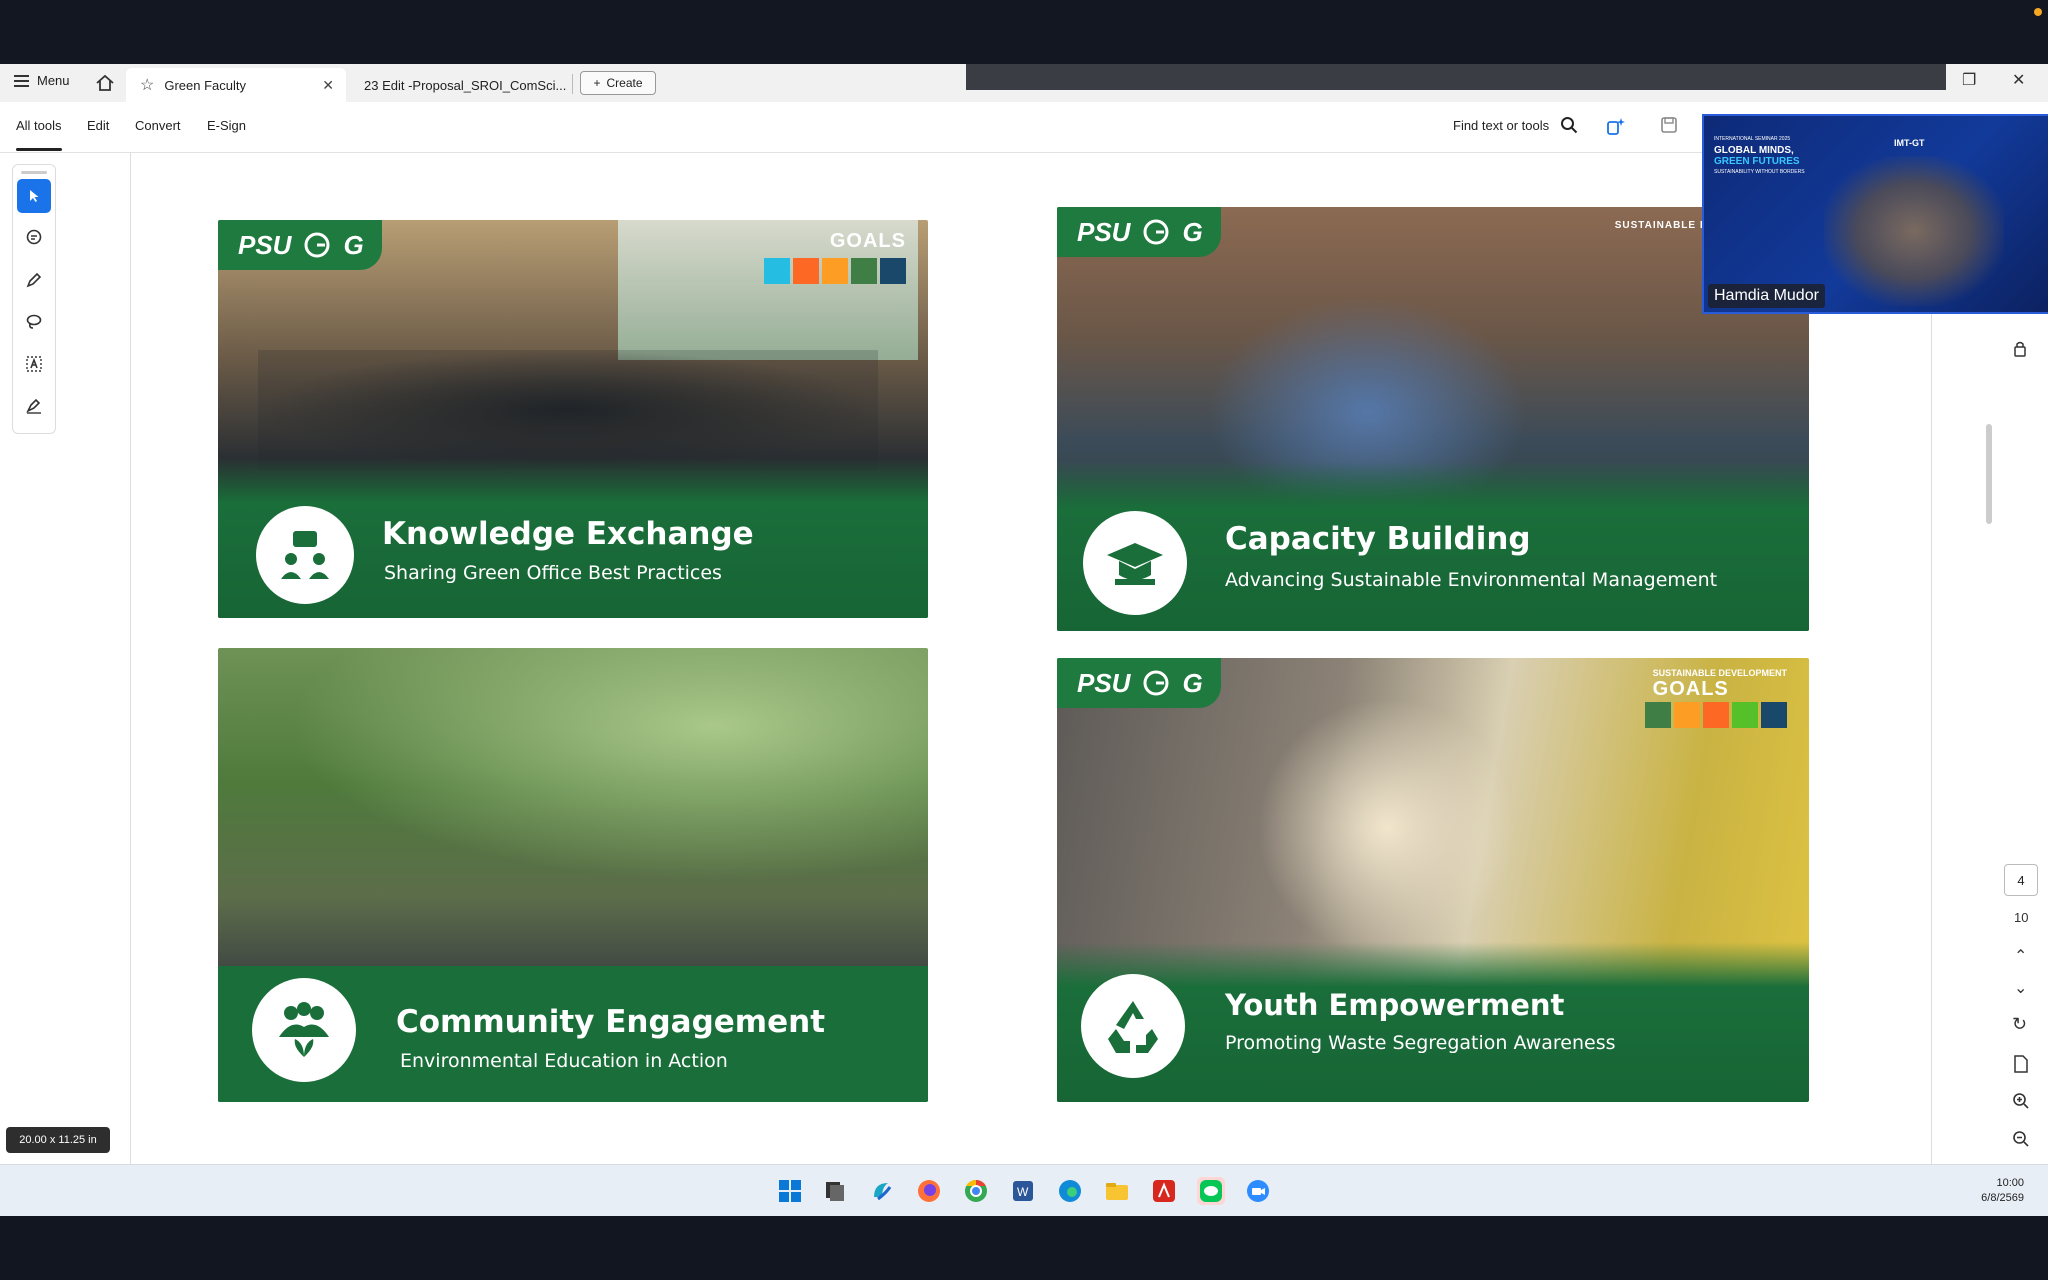 Image resolution: width=2048 pixels, height=1280 pixels. Describe the element at coordinates (1024, 32) in the screenshot. I see `top-black-bar` at that location.